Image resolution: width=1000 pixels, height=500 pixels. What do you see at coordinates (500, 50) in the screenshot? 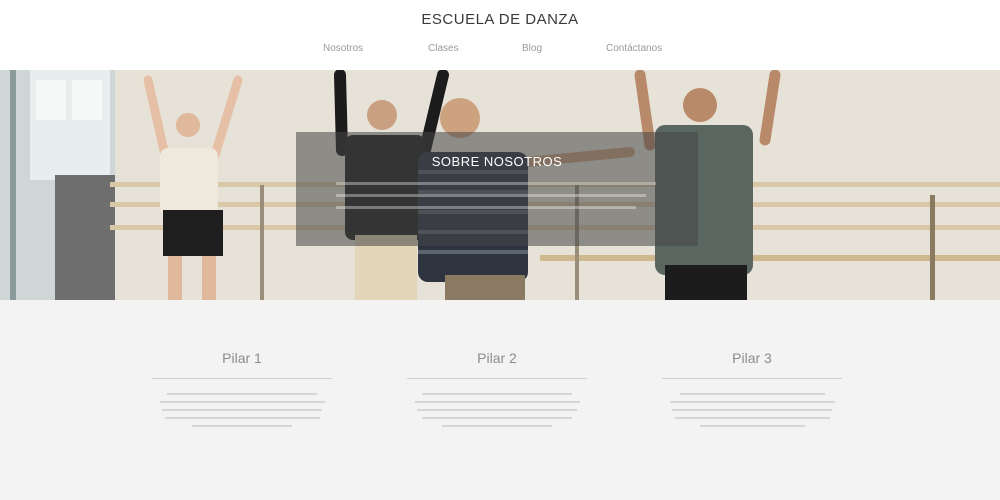
I see `main-nav: Nosotros Clases Blog Contáctanos` at bounding box center [500, 50].